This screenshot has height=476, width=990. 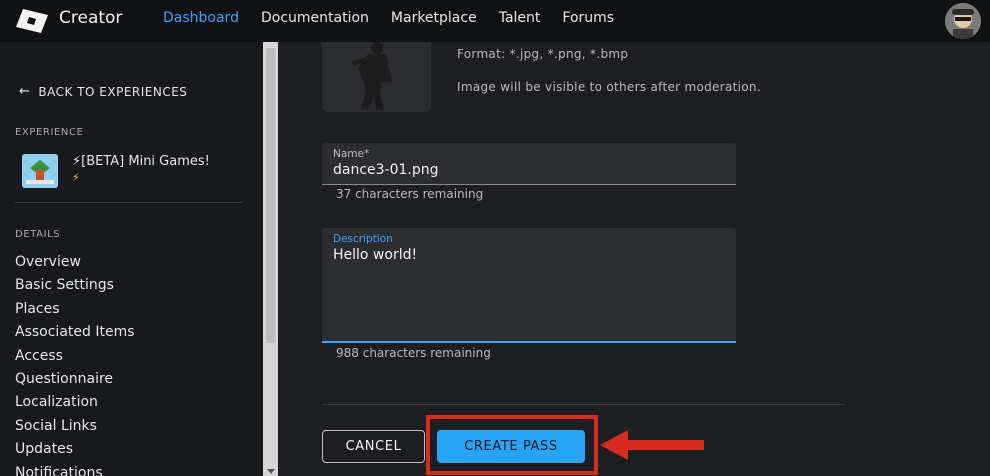 What do you see at coordinates (543, 54) in the screenshot?
I see `format-hint: Format: *.jpg, *.png, *.bmp` at bounding box center [543, 54].